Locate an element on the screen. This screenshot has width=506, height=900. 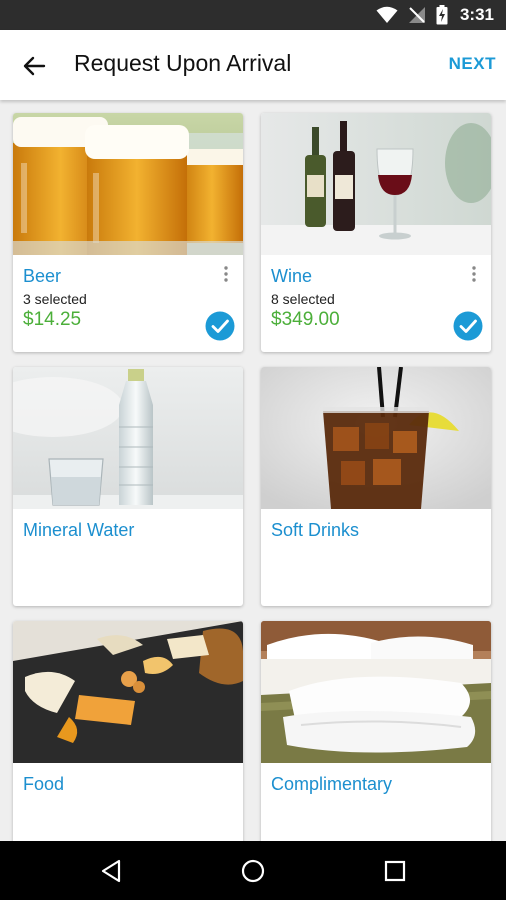
page-title: Request Upon Arrival is located at coordinates (183, 63).